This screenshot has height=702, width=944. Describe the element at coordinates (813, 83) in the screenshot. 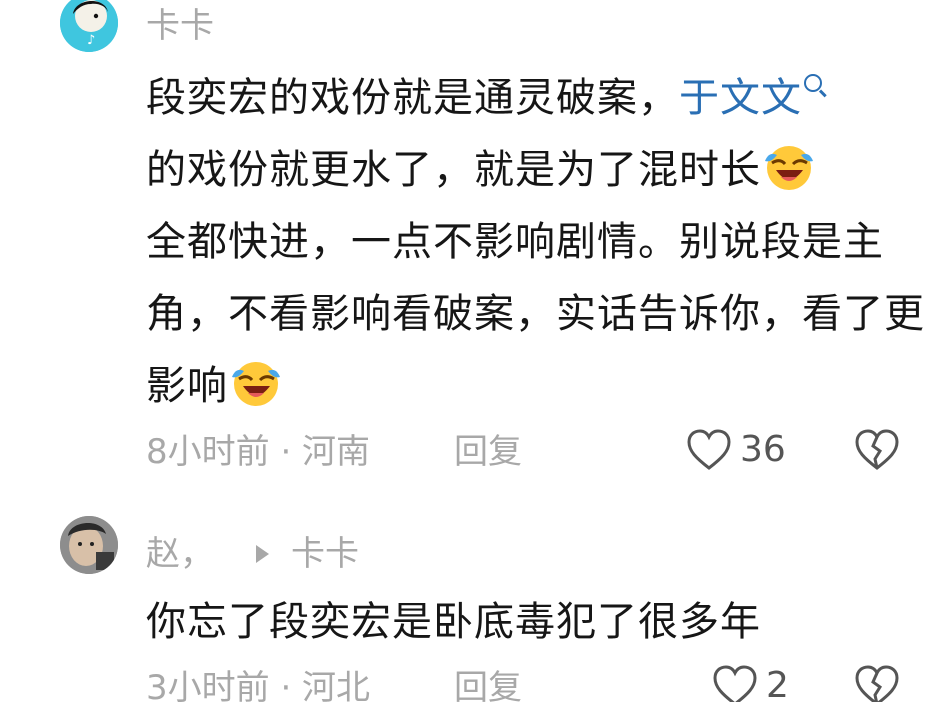

I see `search-icon` at that location.